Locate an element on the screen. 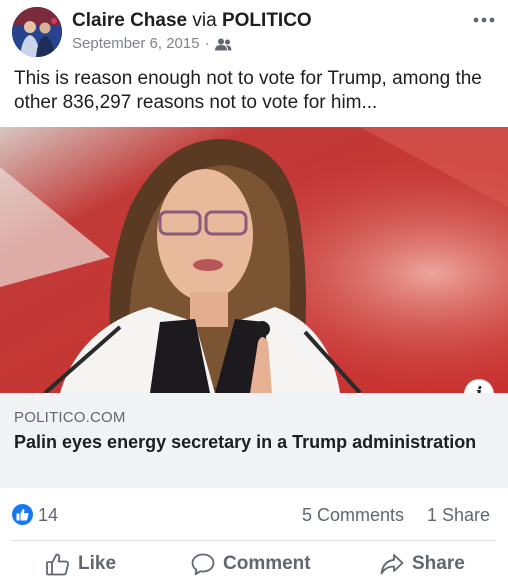  action-bar: Like Comment Share is located at coordinates (254, 563).